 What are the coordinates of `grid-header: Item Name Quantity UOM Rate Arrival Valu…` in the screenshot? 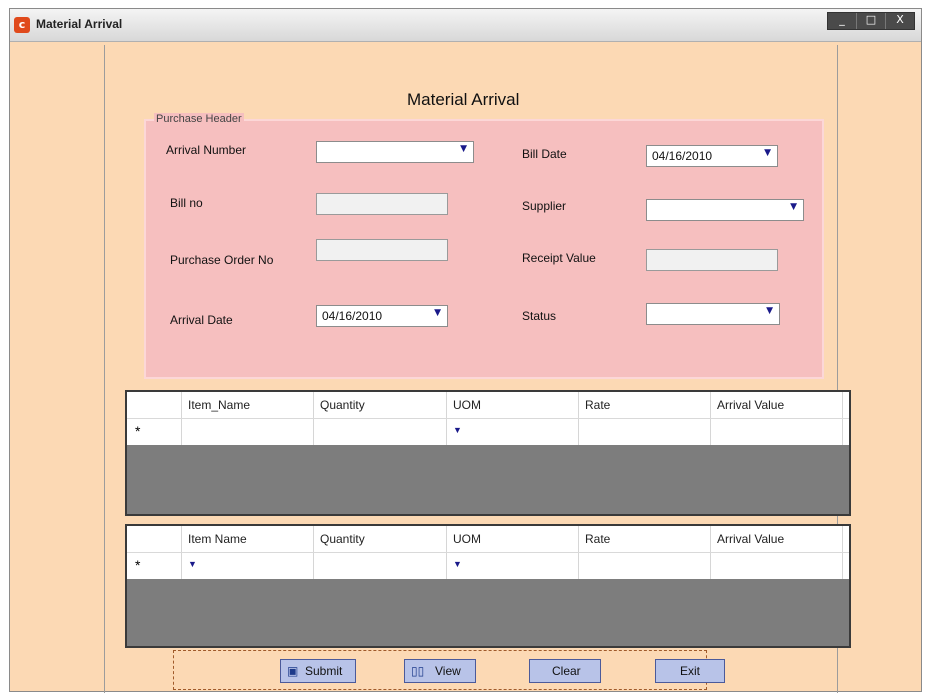 It's located at (488, 539).